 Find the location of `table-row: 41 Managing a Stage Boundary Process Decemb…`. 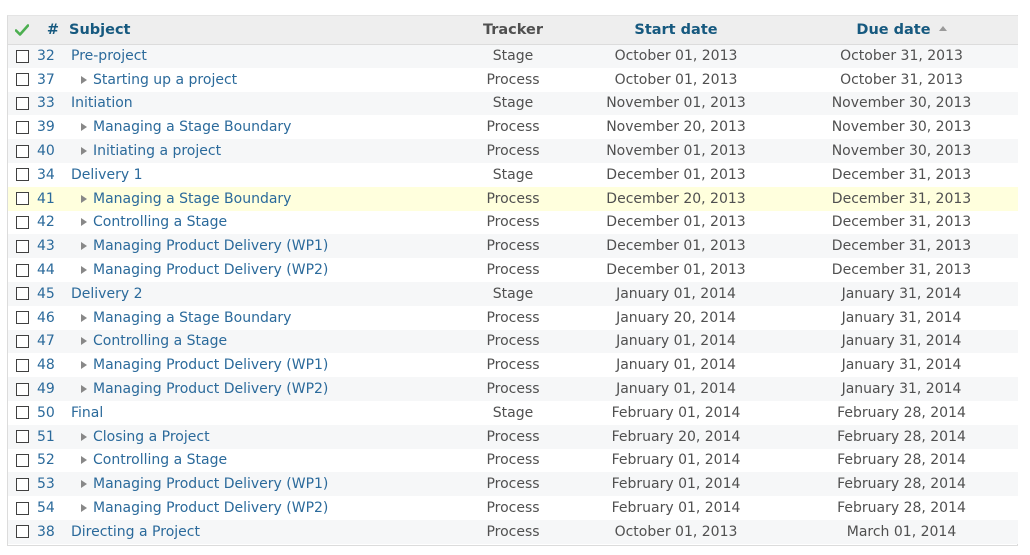

table-row: 41 Managing a Stage Boundary Process Decemb… is located at coordinates (513, 198).